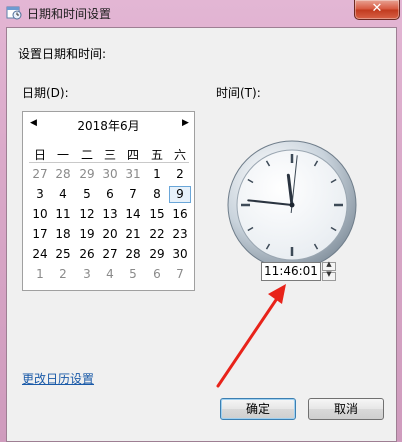 The height and width of the screenshot is (442, 402). Describe the element at coordinates (63, 254) in the screenshot. I see `calendar-day: 25` at that location.